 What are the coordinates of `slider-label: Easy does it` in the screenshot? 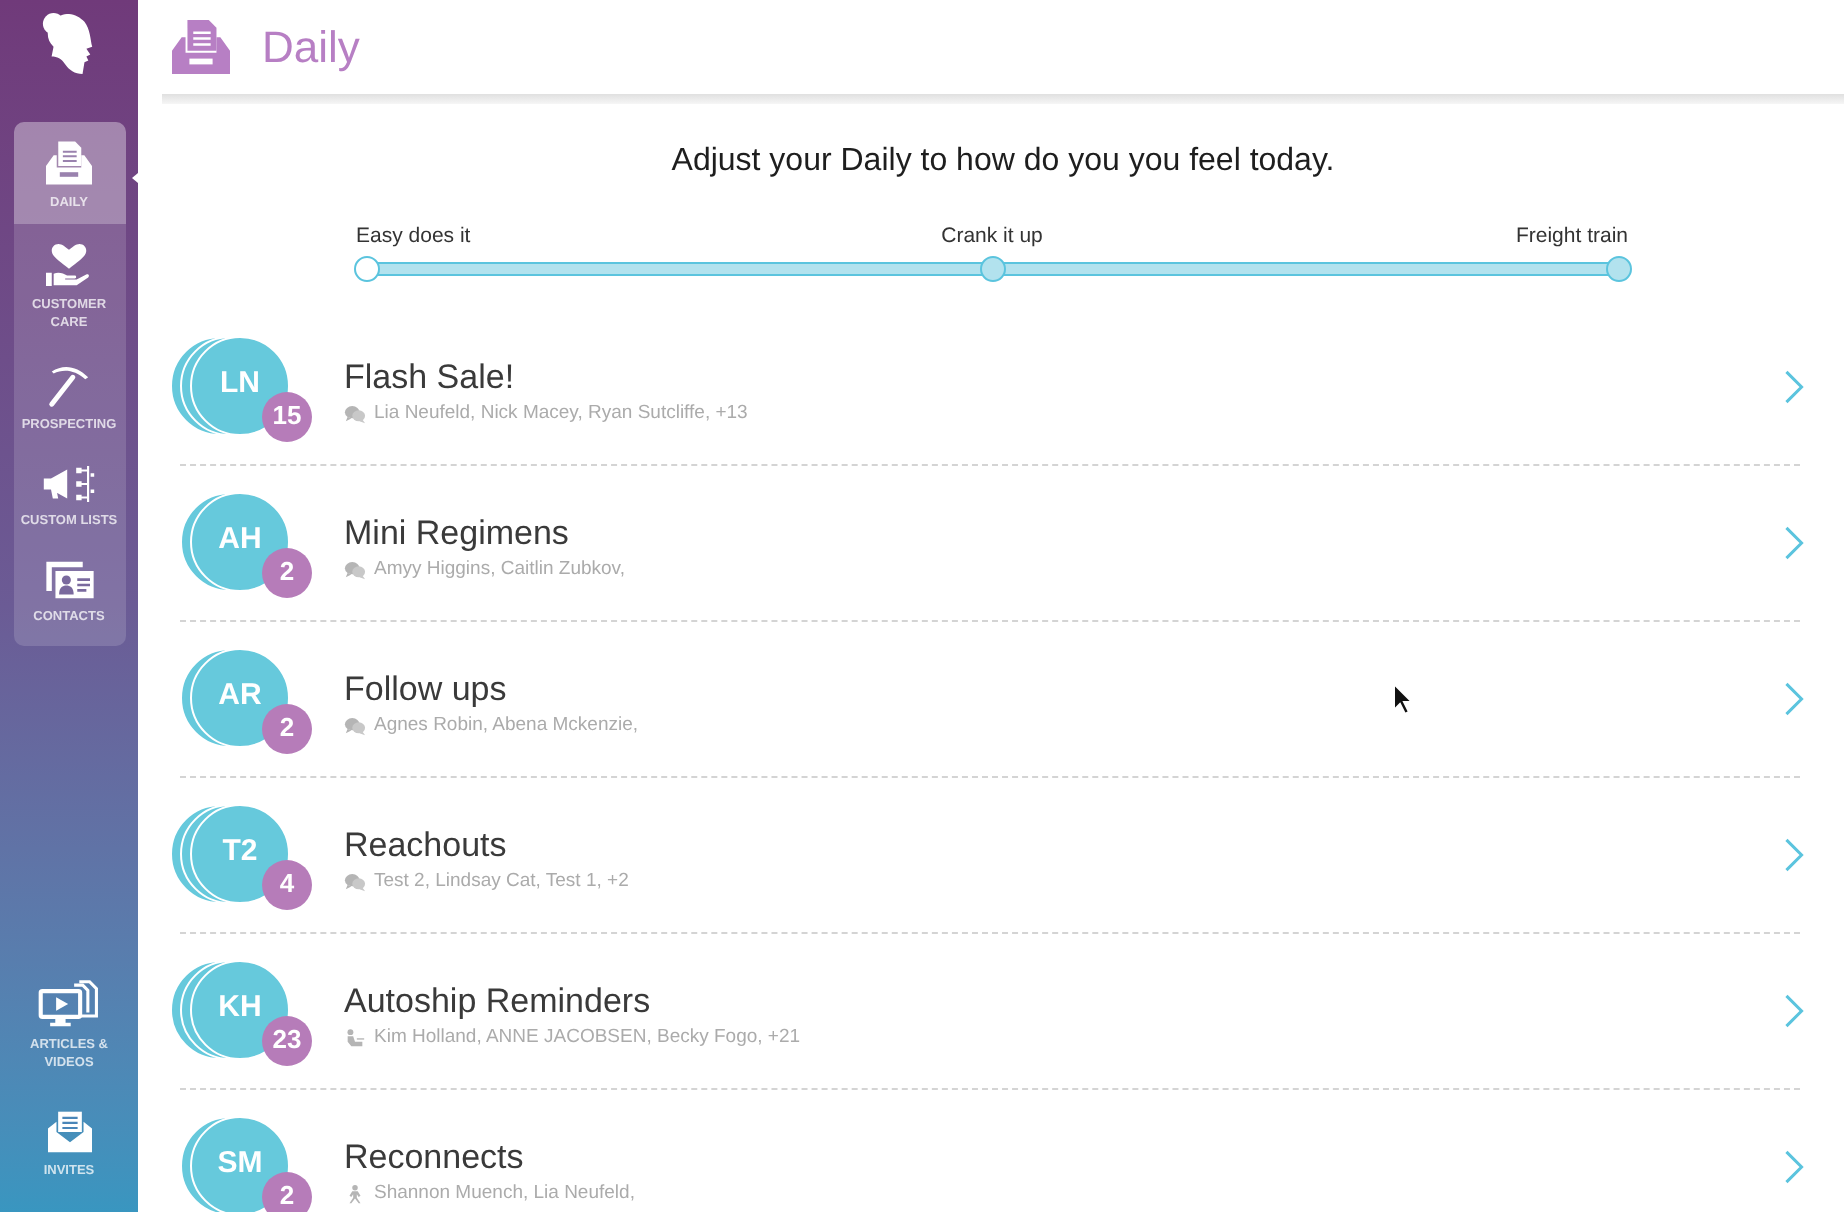 It's located at (413, 236).